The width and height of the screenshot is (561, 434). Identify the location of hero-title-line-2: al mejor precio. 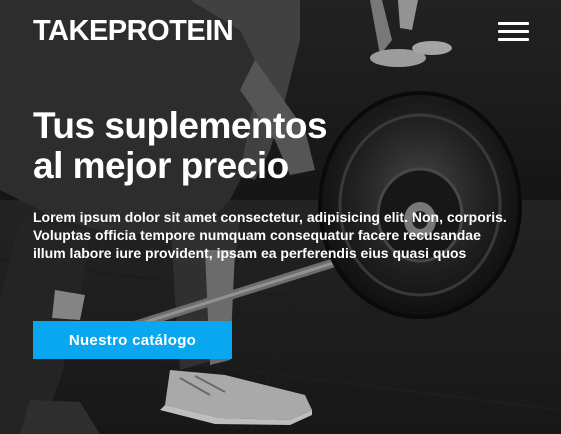
(161, 165).